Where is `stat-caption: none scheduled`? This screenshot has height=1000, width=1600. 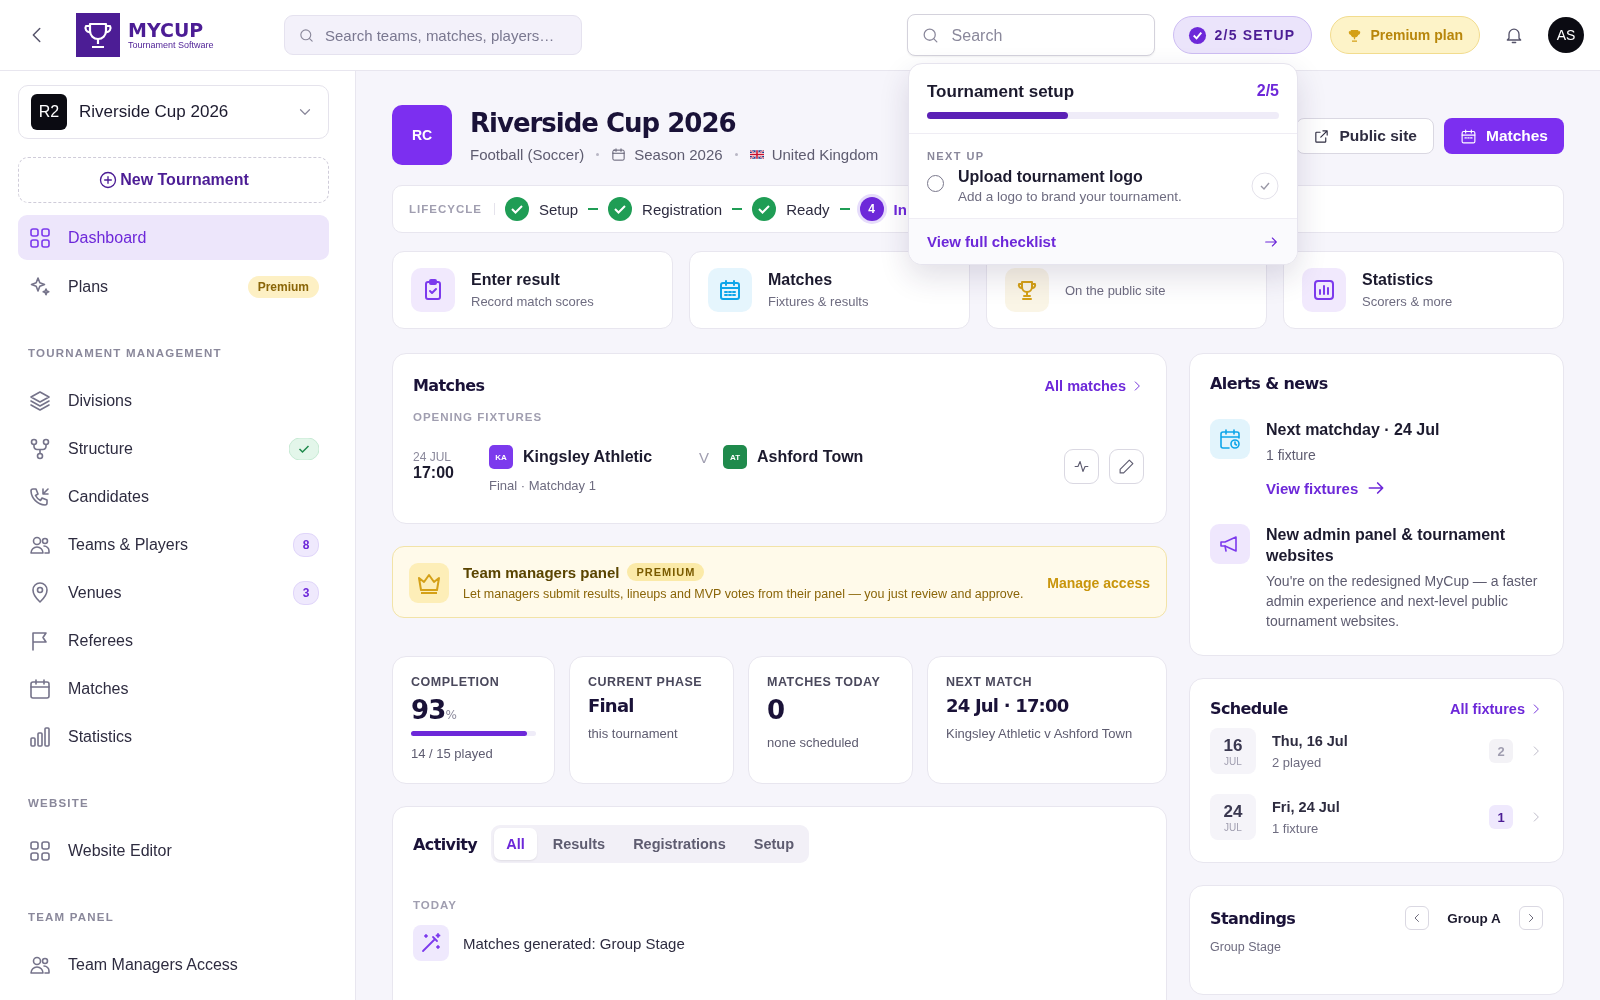
stat-caption: none scheduled is located at coordinates (813, 742).